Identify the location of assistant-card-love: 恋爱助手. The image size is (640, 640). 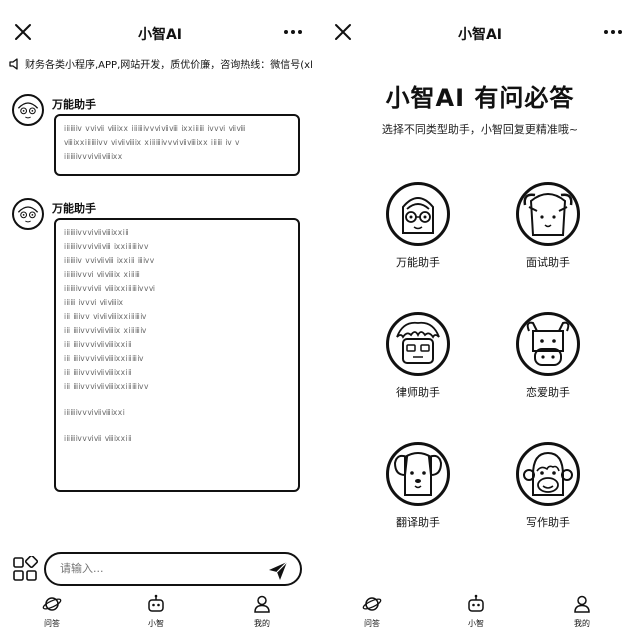
(548, 356).